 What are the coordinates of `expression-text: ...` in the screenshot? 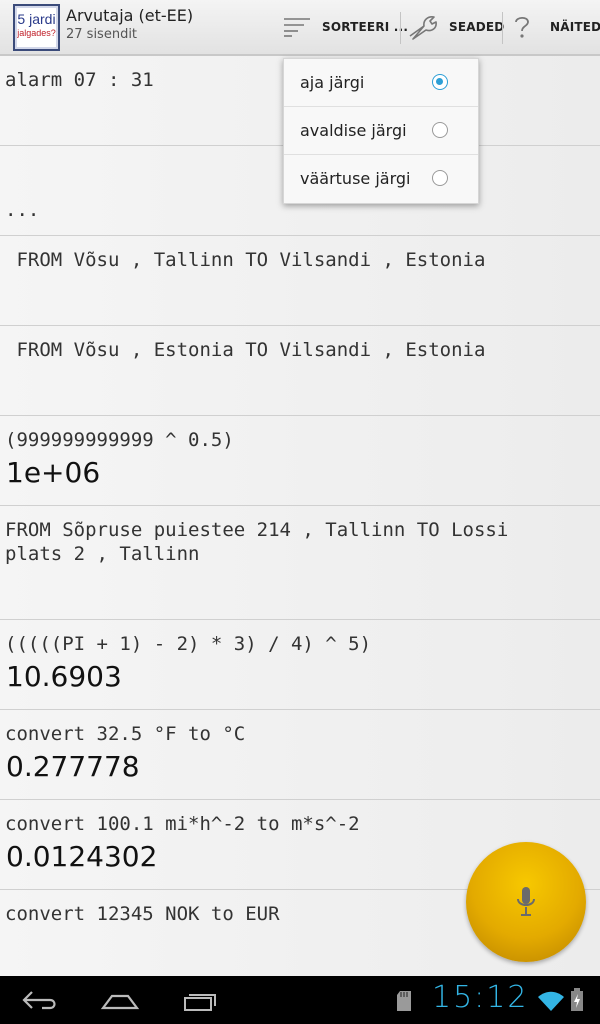 It's located at (22, 210).